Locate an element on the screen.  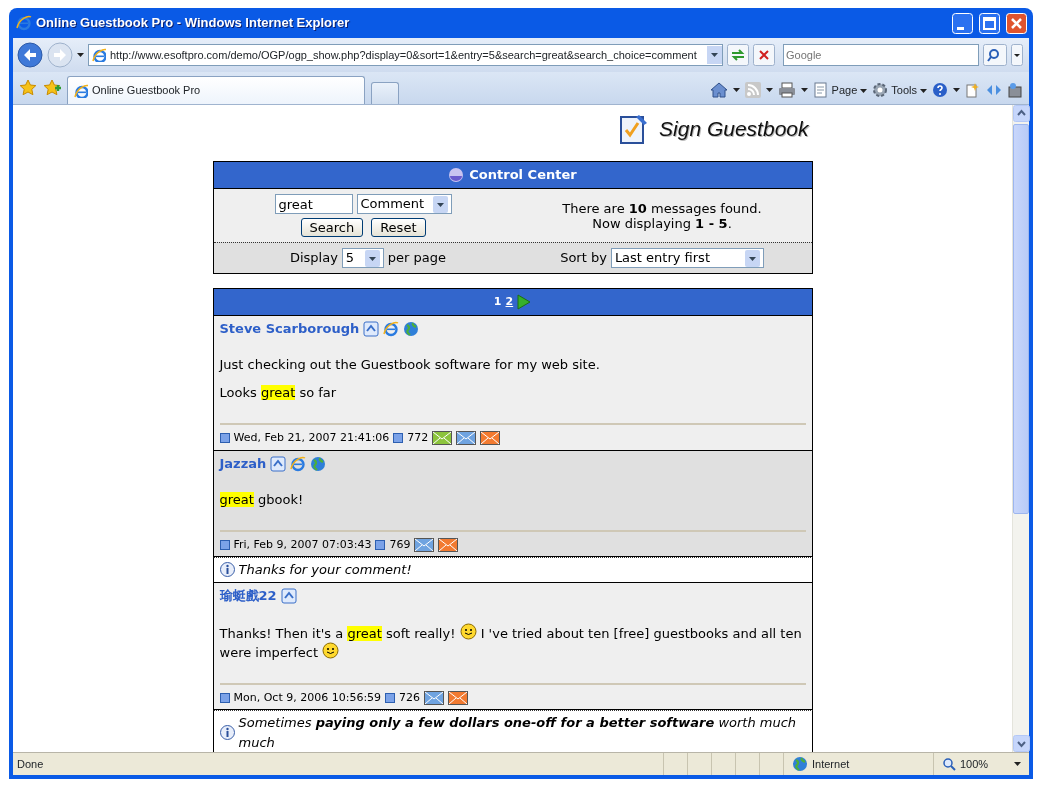
message-text: were imperfect is located at coordinates (268, 652).